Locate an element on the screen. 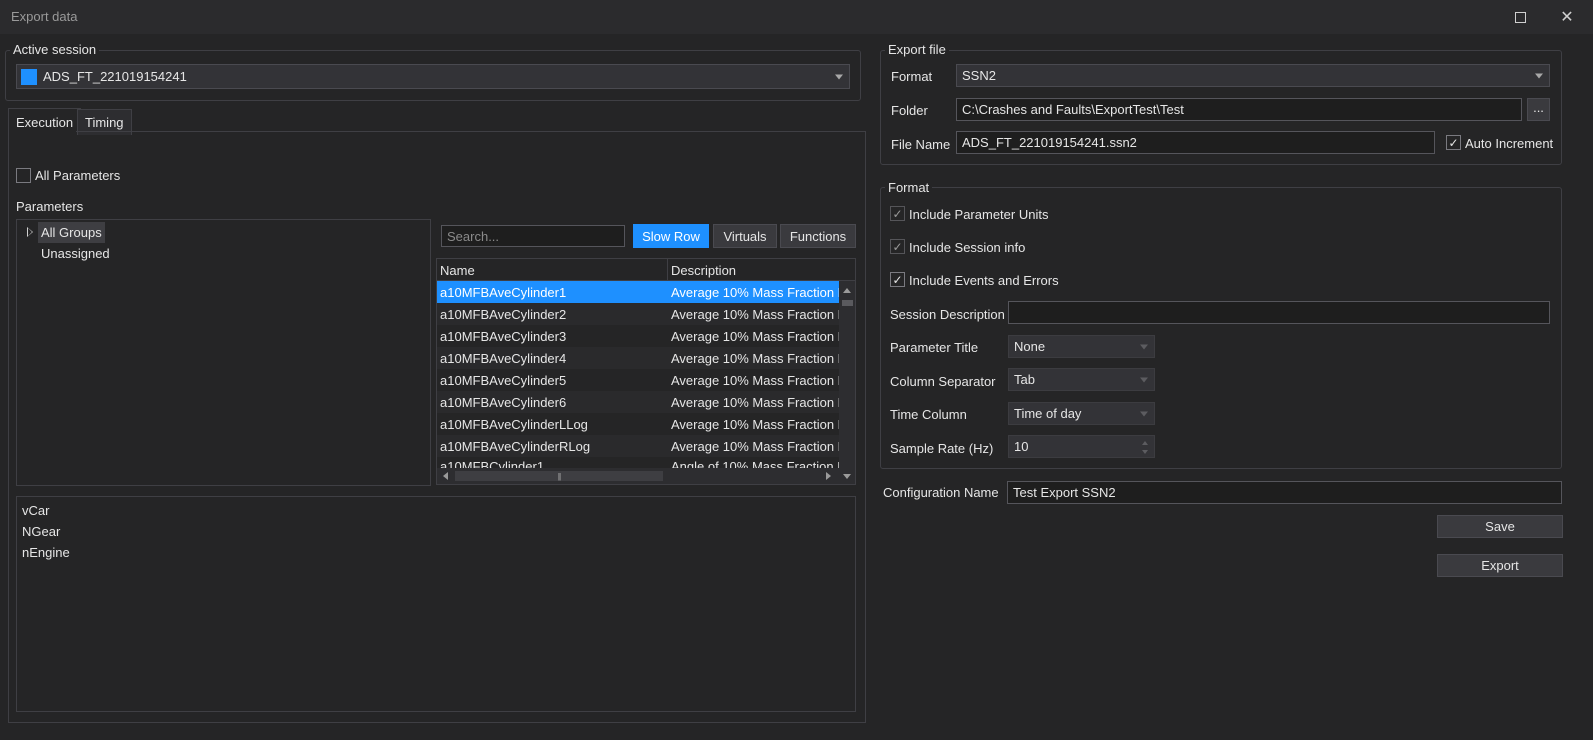 This screenshot has width=1593, height=740. configuration-name-input: Test Export SSN2 is located at coordinates (1284, 492).